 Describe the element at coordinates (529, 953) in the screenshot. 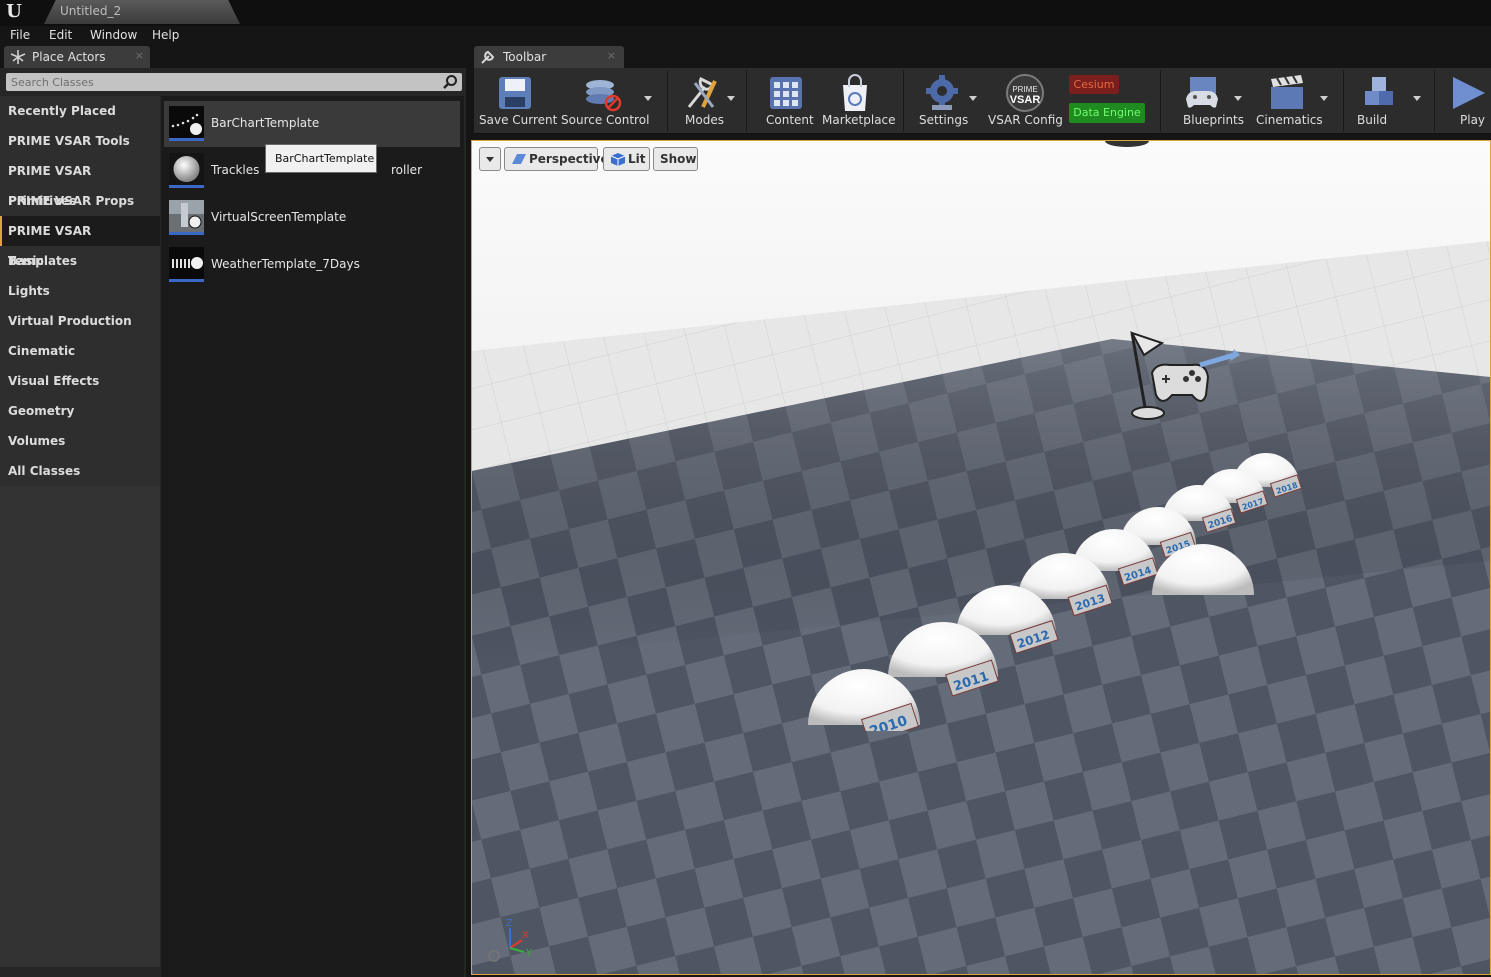

I see `axis-y-label: Y` at that location.